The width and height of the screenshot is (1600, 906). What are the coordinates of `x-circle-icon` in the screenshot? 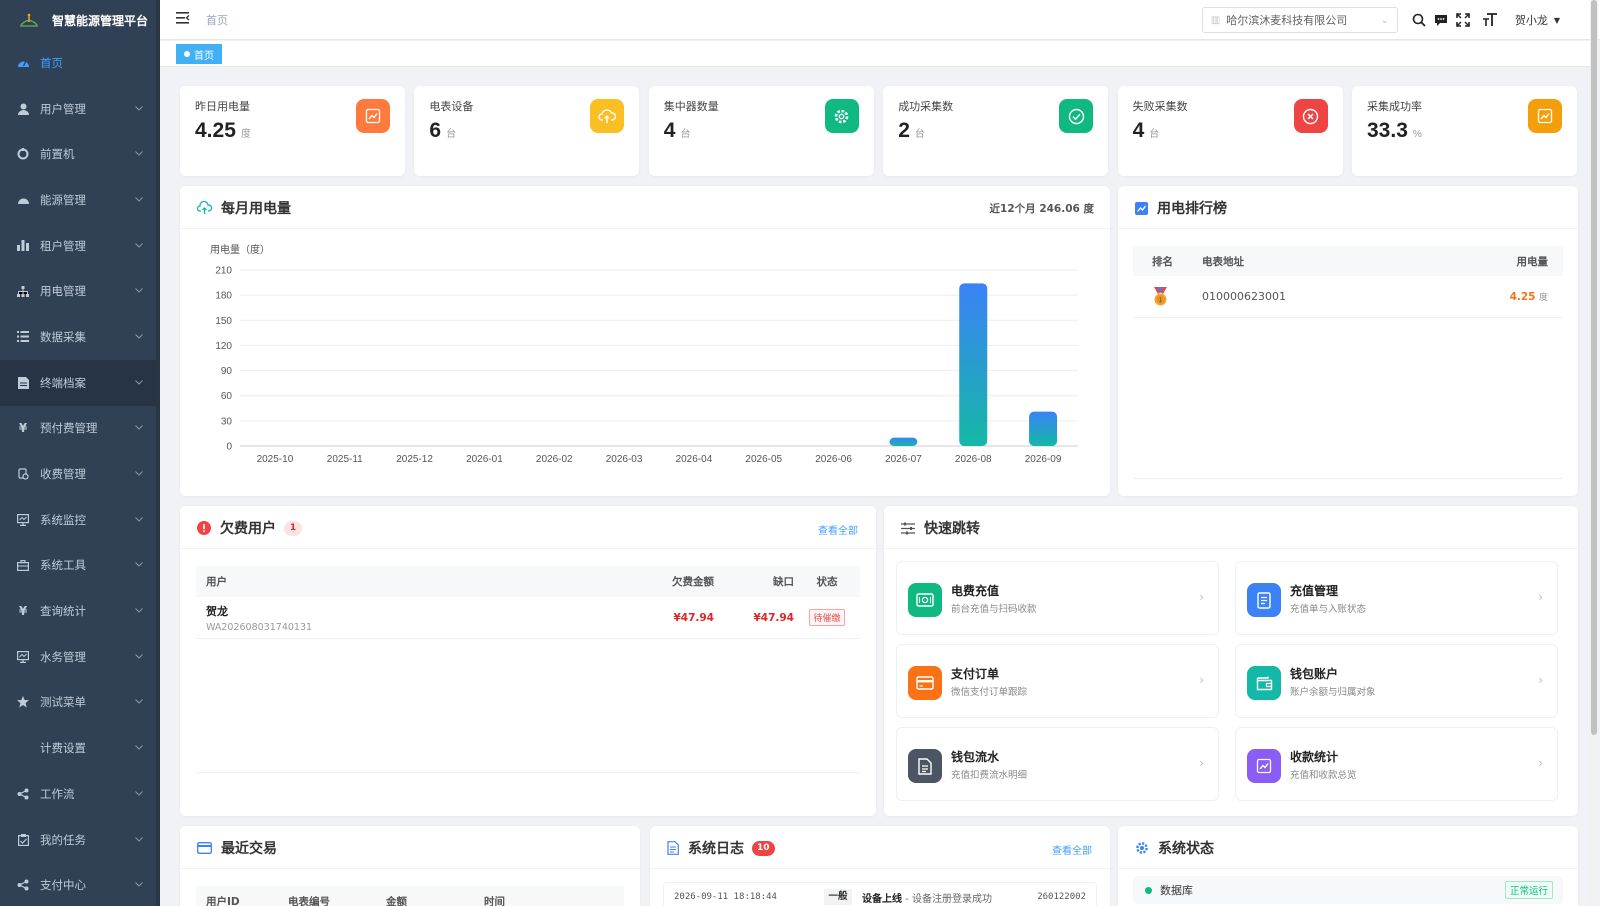 It's located at (1310, 116).